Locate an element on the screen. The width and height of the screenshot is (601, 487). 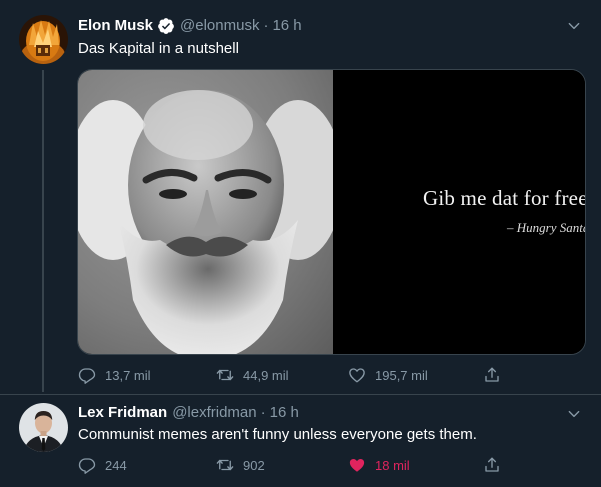
handle: @lexfridman is located at coordinates (214, 413).